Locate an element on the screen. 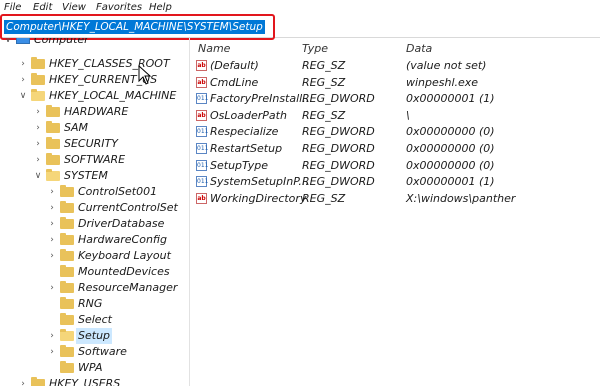 The image size is (600, 386). tree-node-hkey-users: › HKEY_USERS is located at coordinates (94, 381).